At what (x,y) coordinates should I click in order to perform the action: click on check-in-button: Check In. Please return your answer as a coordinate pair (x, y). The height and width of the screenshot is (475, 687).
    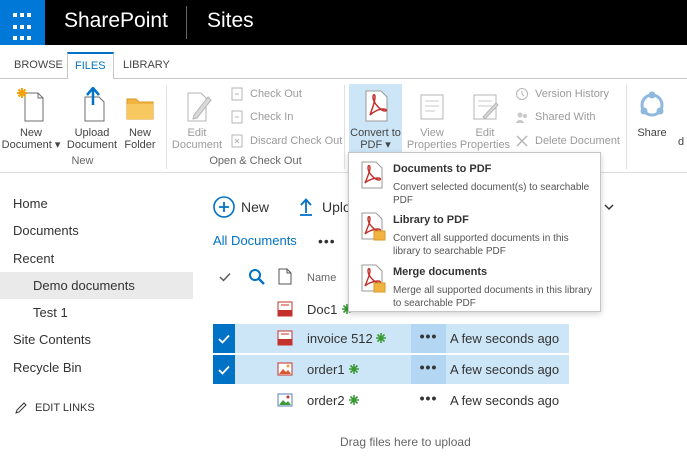
    Looking at the image, I should click on (261, 117).